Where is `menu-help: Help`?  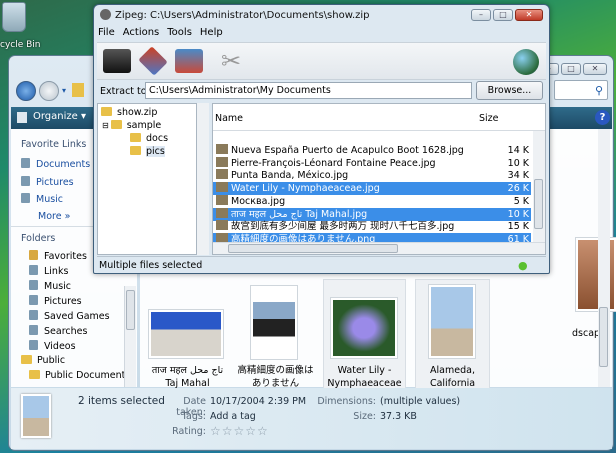 menu-help: Help is located at coordinates (211, 32).